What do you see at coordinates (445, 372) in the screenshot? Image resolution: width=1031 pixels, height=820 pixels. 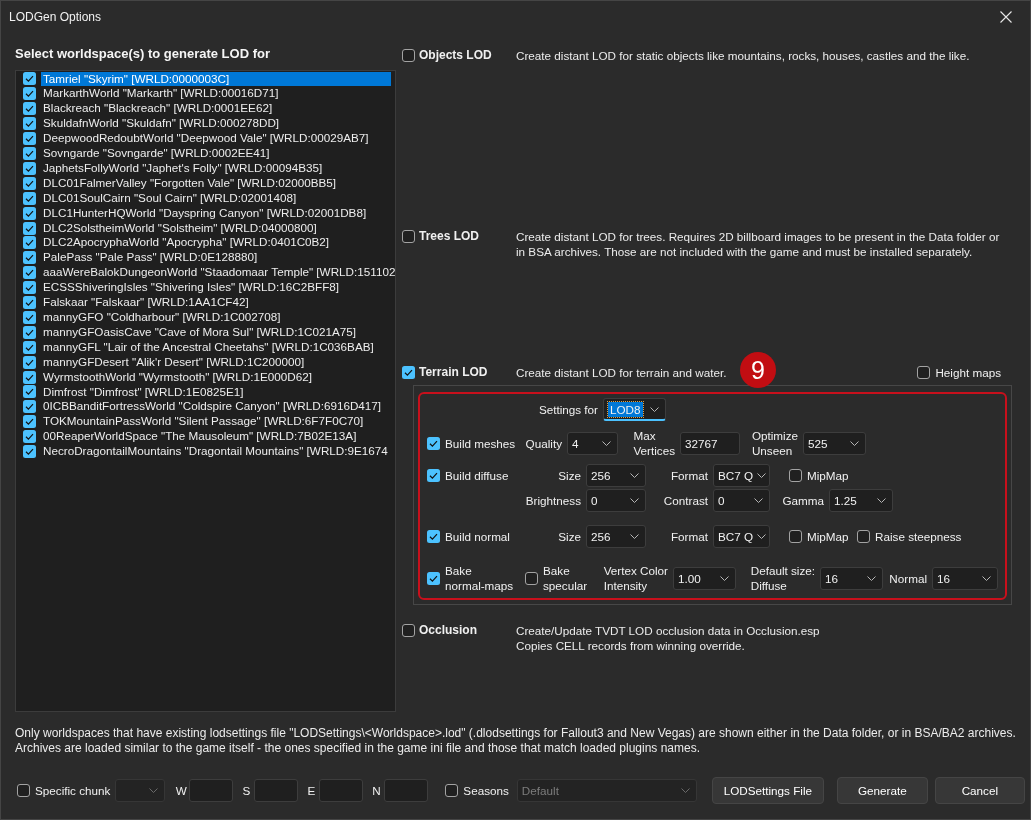 I see `checkbox: Terrain LOD` at bounding box center [445, 372].